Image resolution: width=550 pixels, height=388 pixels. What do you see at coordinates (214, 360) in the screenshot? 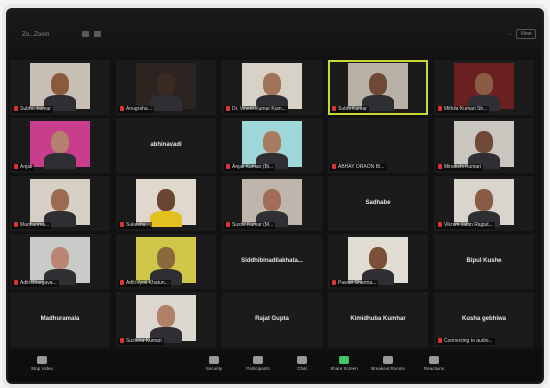
I see `security-icon` at bounding box center [214, 360].